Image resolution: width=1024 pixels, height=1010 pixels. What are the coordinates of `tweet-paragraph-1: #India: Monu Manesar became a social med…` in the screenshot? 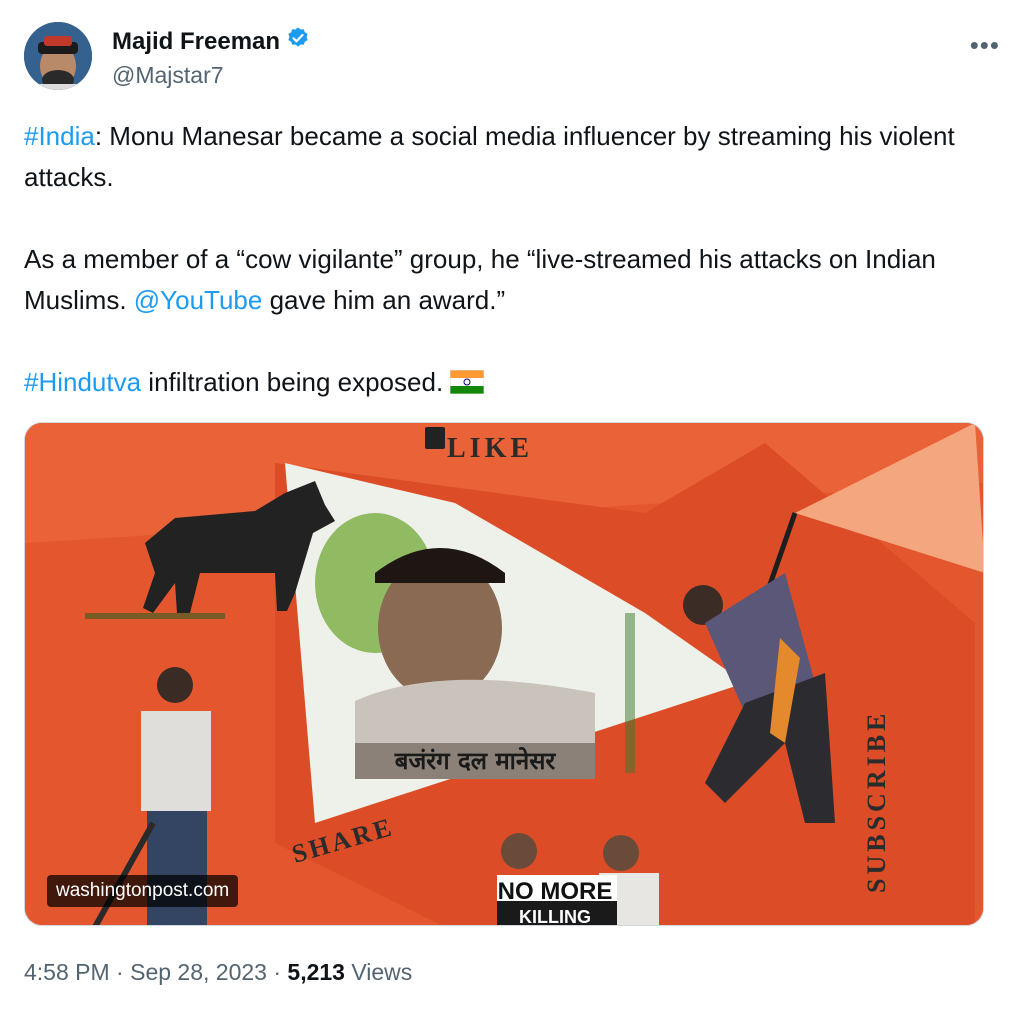 It's located at (504, 157).